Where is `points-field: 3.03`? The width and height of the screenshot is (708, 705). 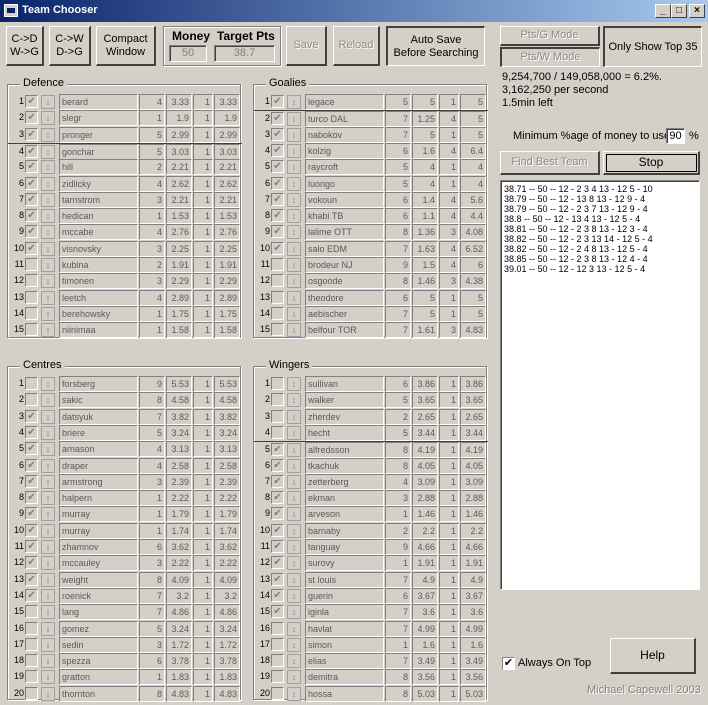 points-field: 3.03 is located at coordinates (179, 151).